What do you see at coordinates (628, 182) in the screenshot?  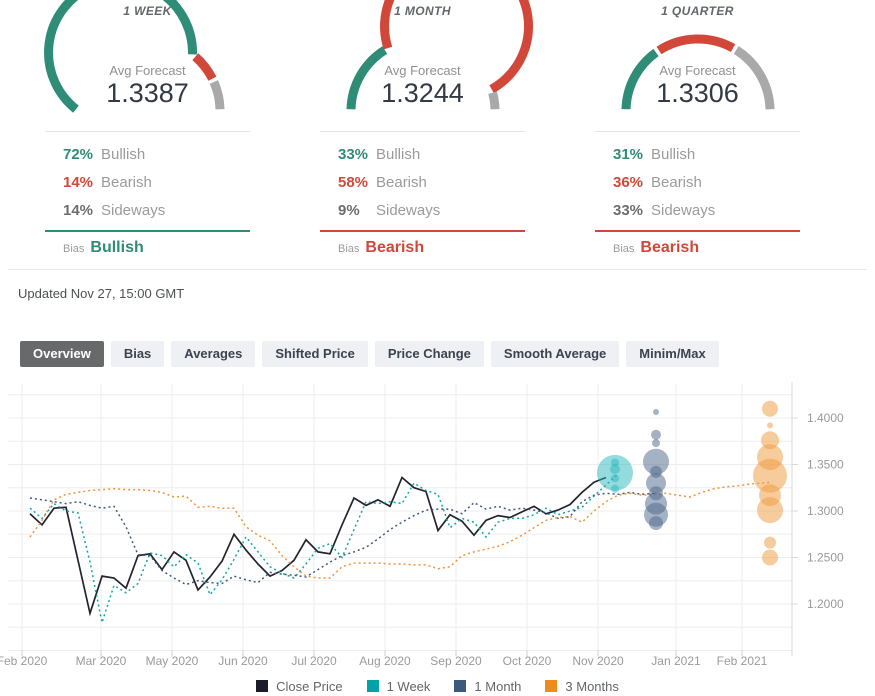 I see `bearish-percent: 36%` at bounding box center [628, 182].